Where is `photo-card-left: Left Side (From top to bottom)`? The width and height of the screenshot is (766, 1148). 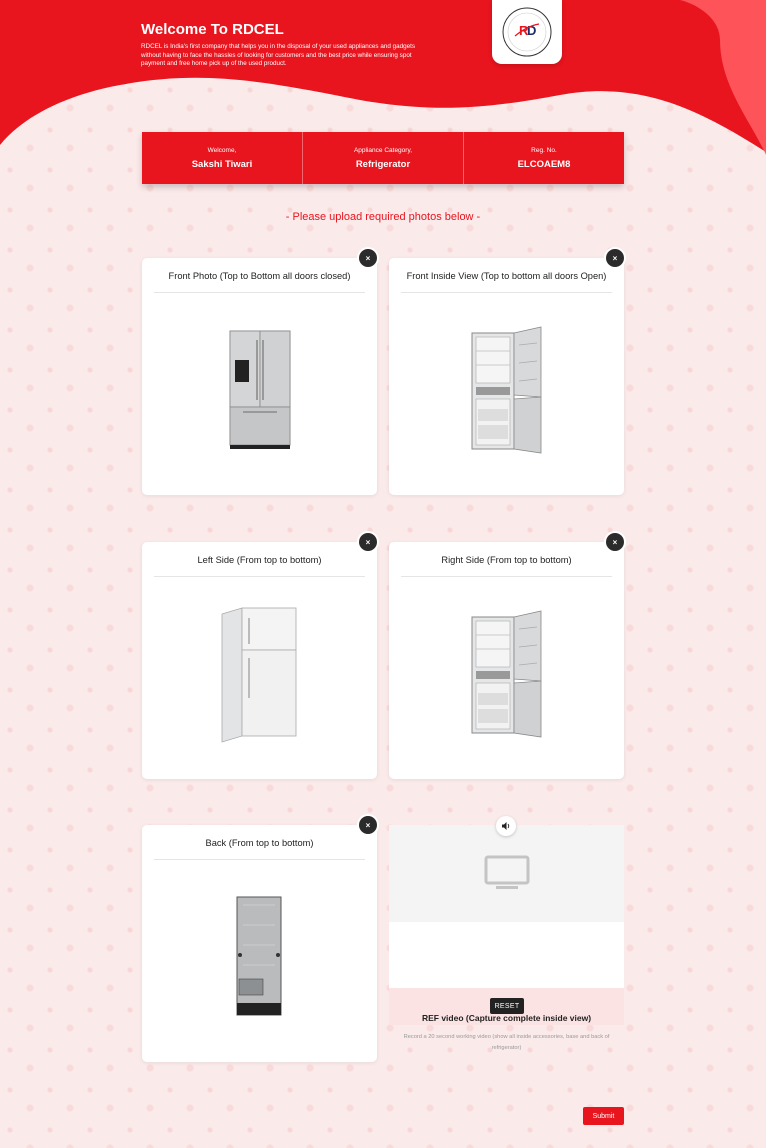 photo-card-left: Left Side (From top to bottom) is located at coordinates (259, 660).